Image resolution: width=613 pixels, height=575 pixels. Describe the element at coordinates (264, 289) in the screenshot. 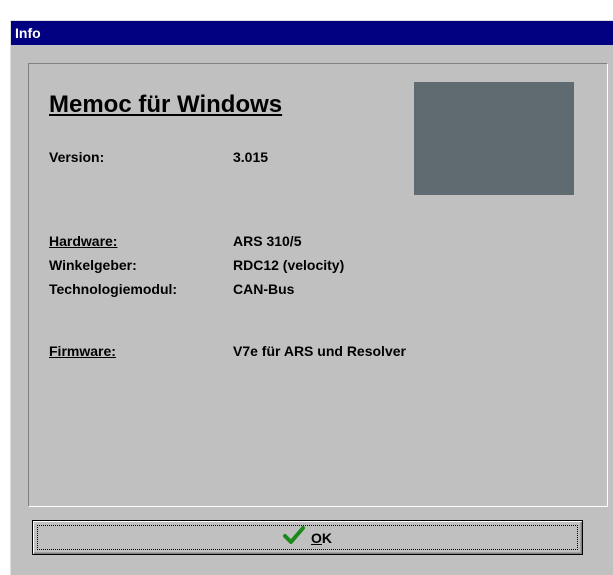

I see `module-value: CAN-Bus` at that location.